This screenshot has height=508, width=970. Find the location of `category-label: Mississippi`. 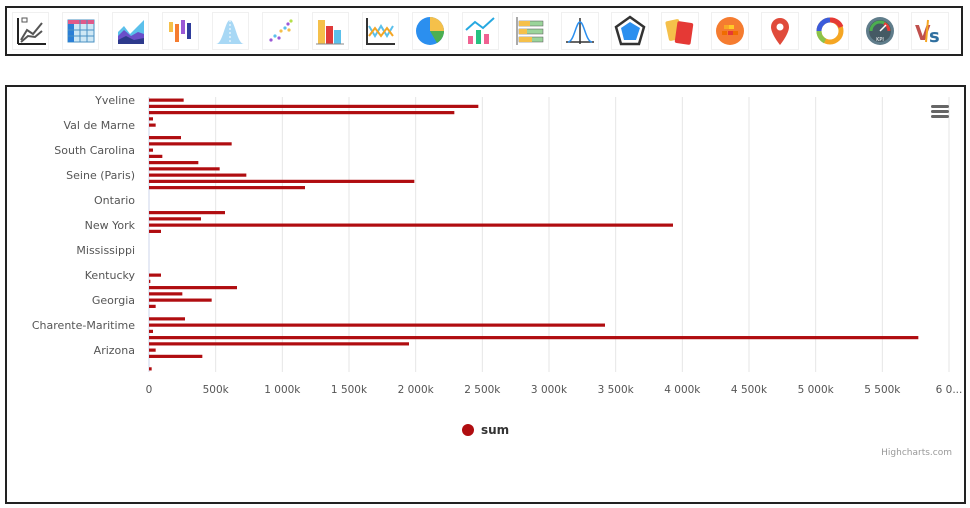

category-label: Mississippi is located at coordinates (105, 250).